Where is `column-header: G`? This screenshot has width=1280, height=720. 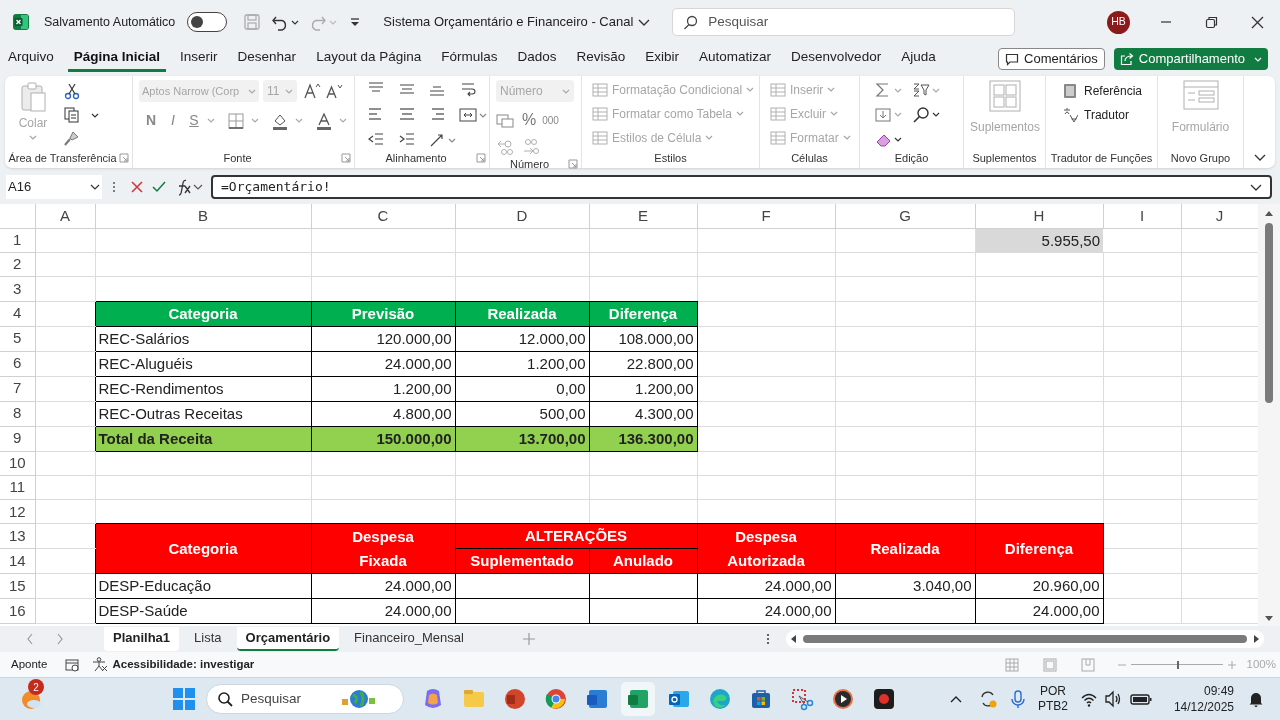 column-header: G is located at coordinates (905, 215).